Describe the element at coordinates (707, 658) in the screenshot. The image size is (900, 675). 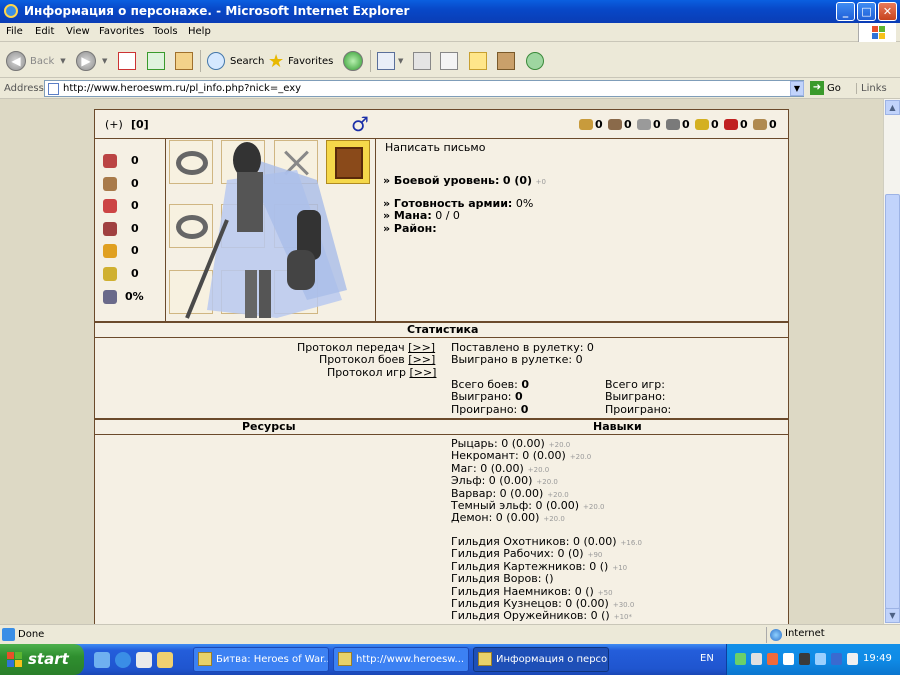
I see `language-indicator: EN` at that location.